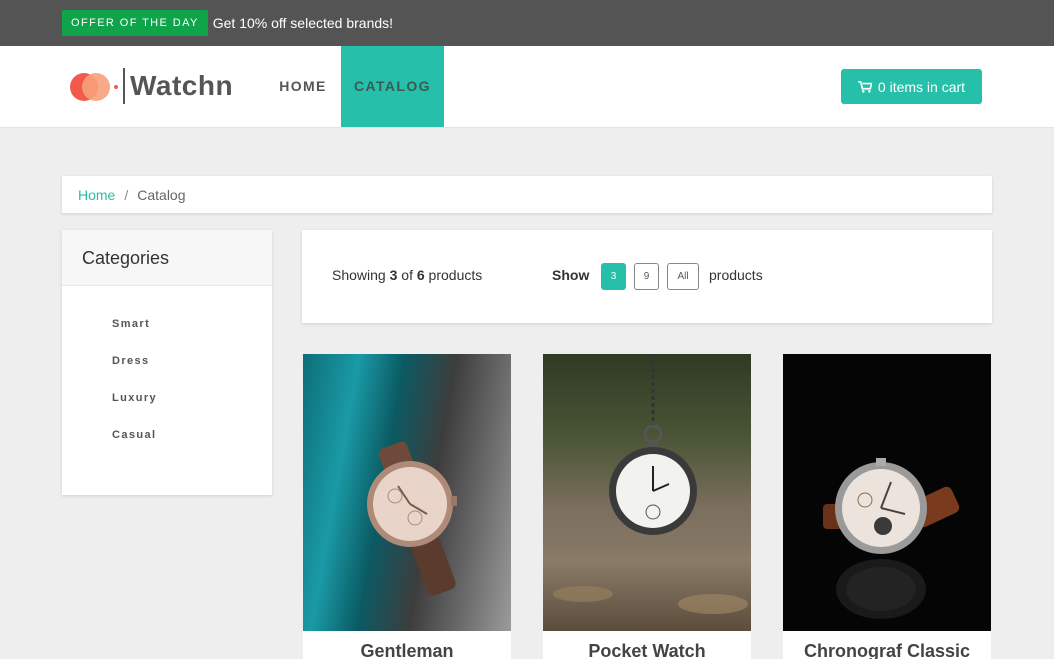  I want to click on total-count: 6, so click(420, 275).